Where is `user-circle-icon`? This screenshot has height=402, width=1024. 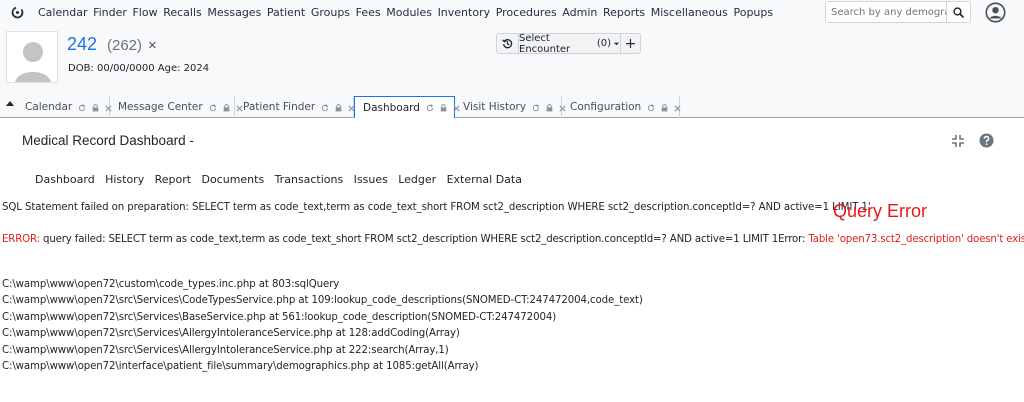
user-circle-icon is located at coordinates (995, 12).